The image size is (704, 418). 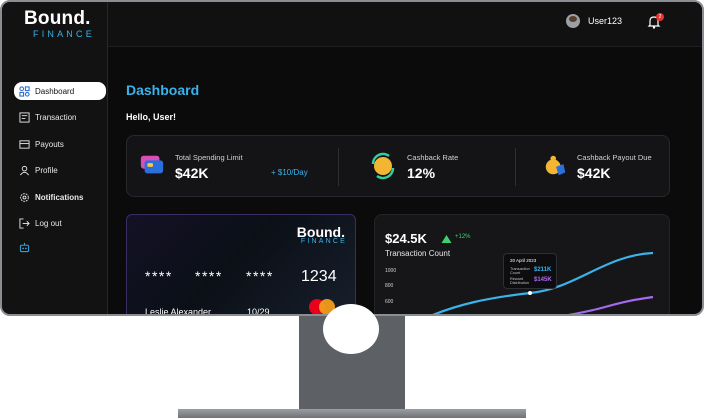 What do you see at coordinates (351, 329) in the screenshot?
I see `monitor-stand-hole` at bounding box center [351, 329].